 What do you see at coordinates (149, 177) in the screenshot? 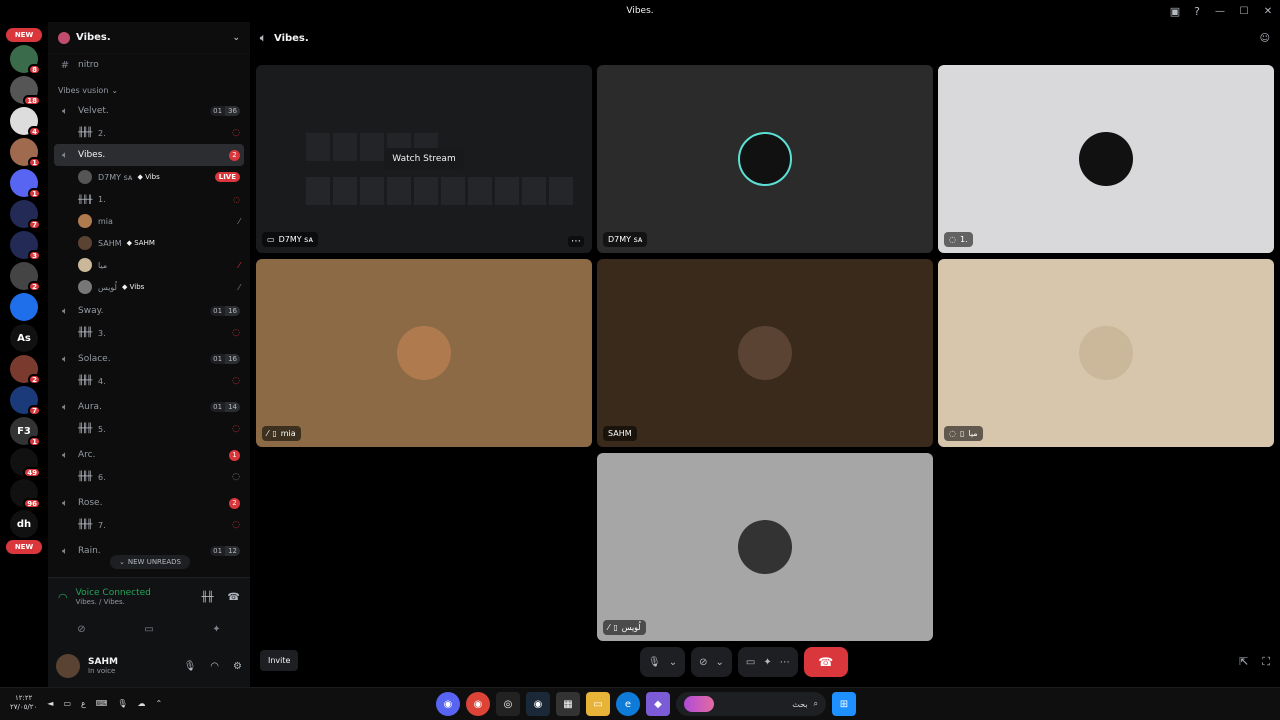
I see `voice-member: D7MY sᴀ ◆ Vibs LIVE` at bounding box center [149, 177].